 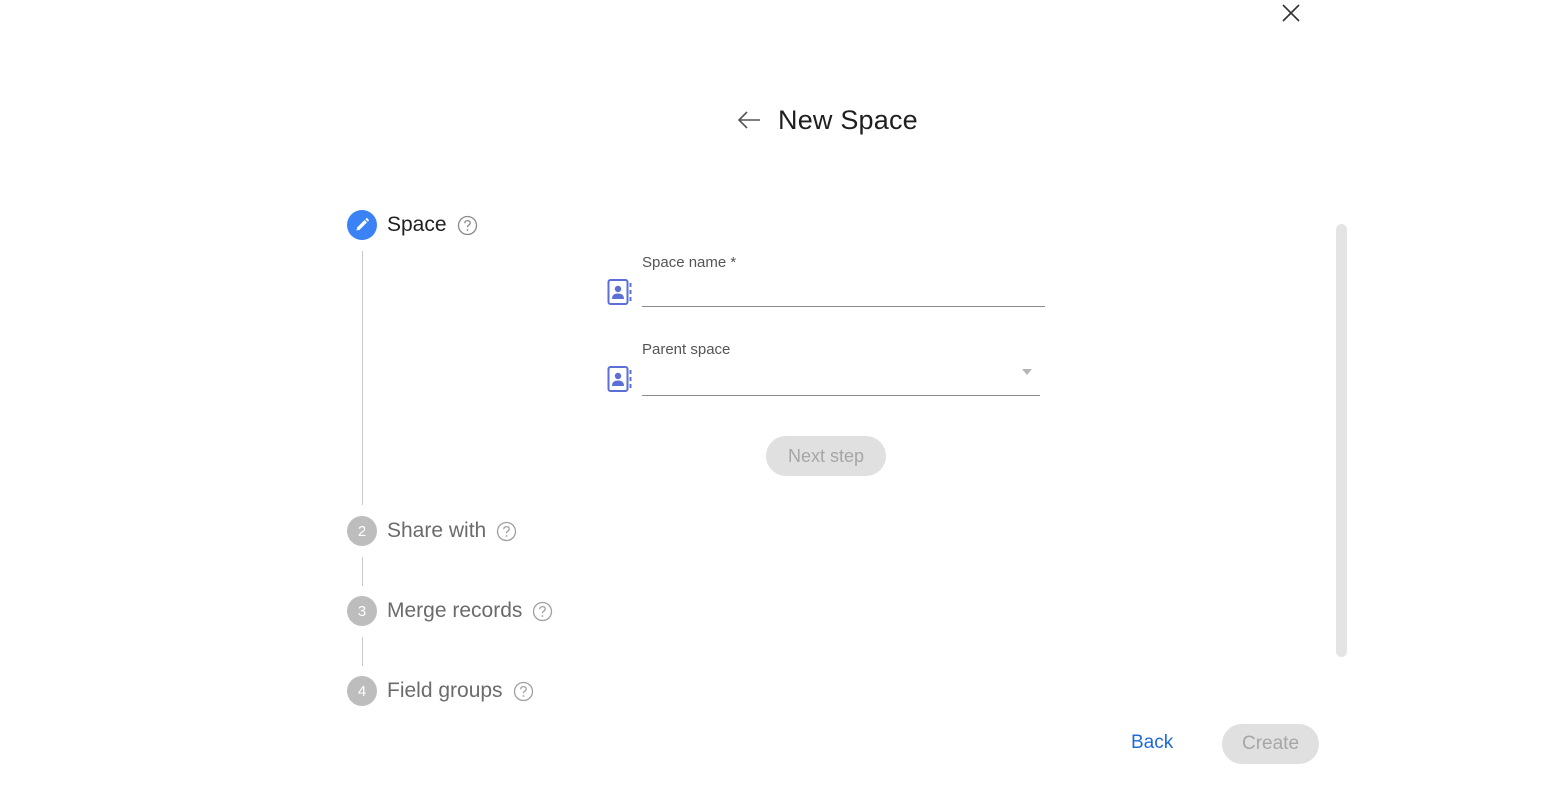 I want to click on scrollbar, so click(x=1341, y=440).